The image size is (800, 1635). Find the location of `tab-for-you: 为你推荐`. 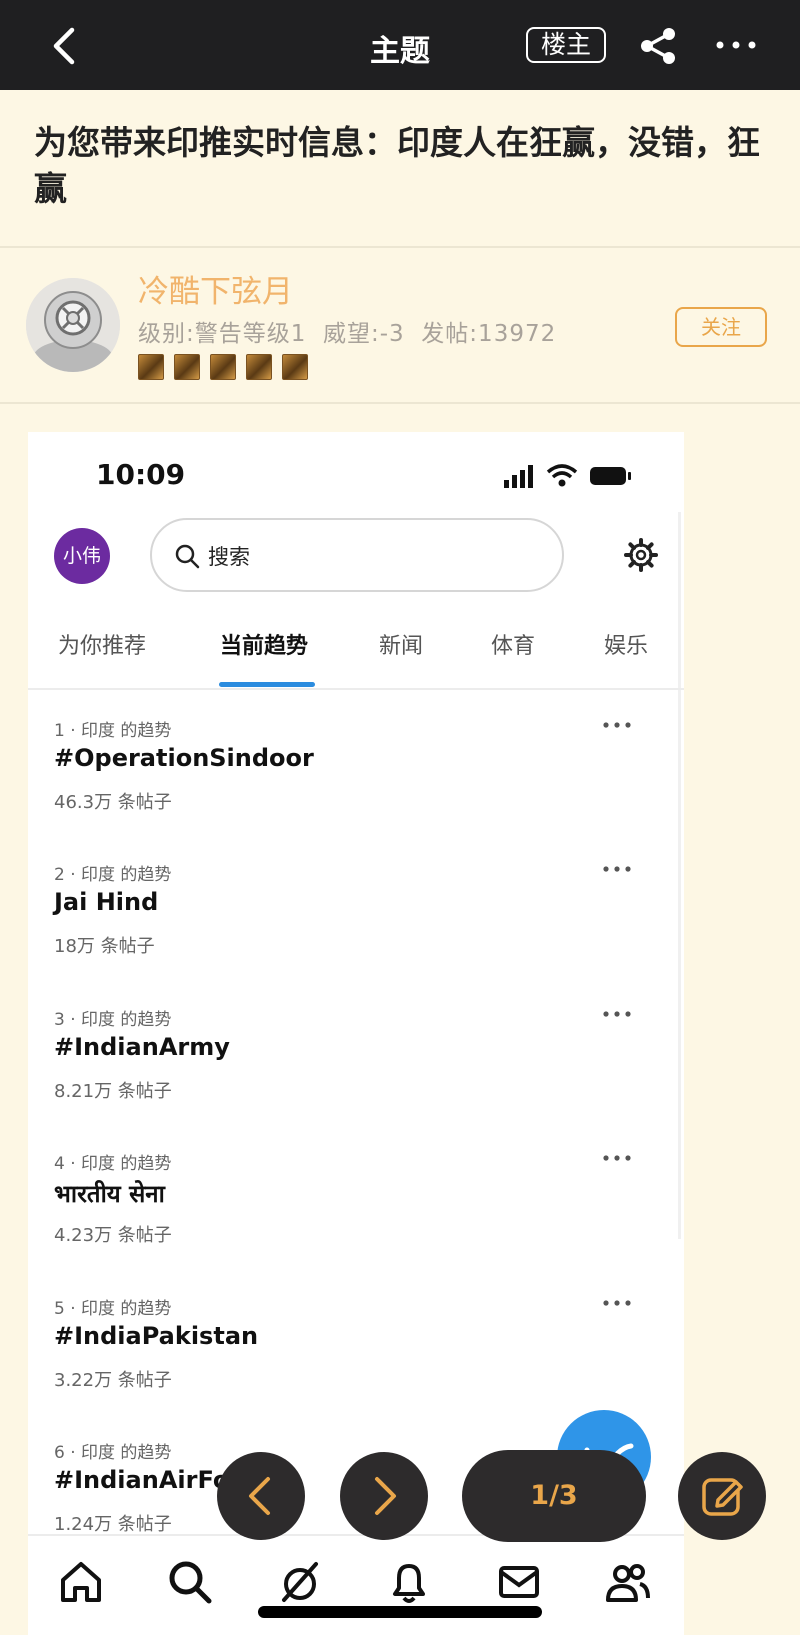

tab-for-you: 为你推荐 is located at coordinates (102, 646).